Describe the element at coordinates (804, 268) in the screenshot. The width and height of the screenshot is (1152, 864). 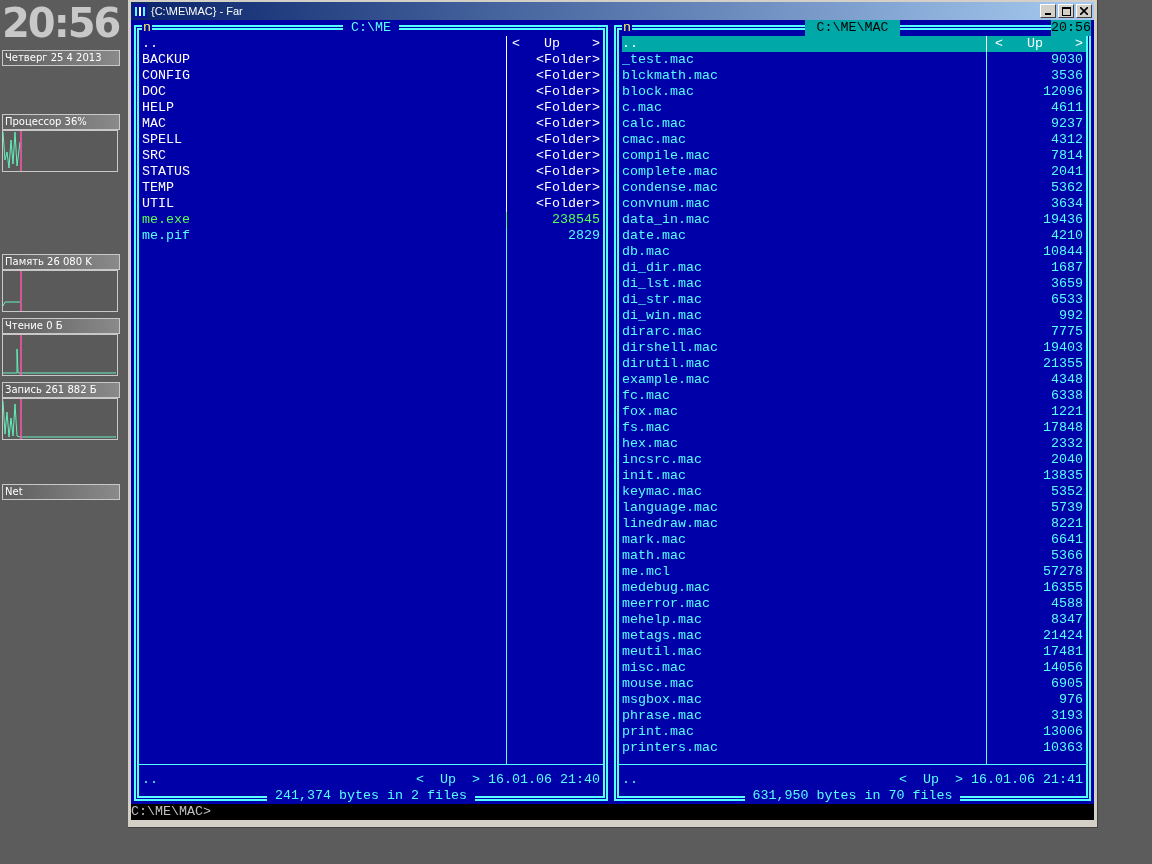
I see `file-name: di_dir.mac` at that location.